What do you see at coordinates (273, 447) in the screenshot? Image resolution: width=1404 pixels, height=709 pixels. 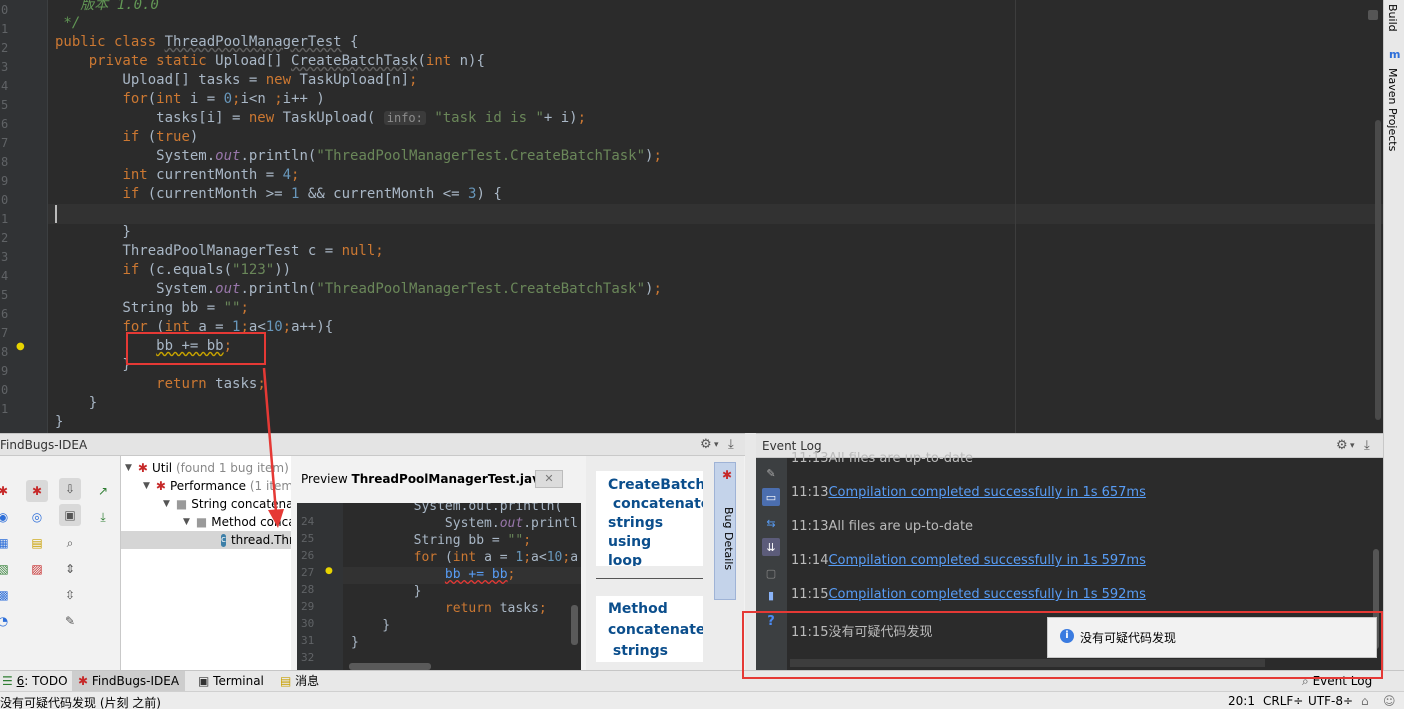 I see `annotation-arrow` at bounding box center [273, 447].